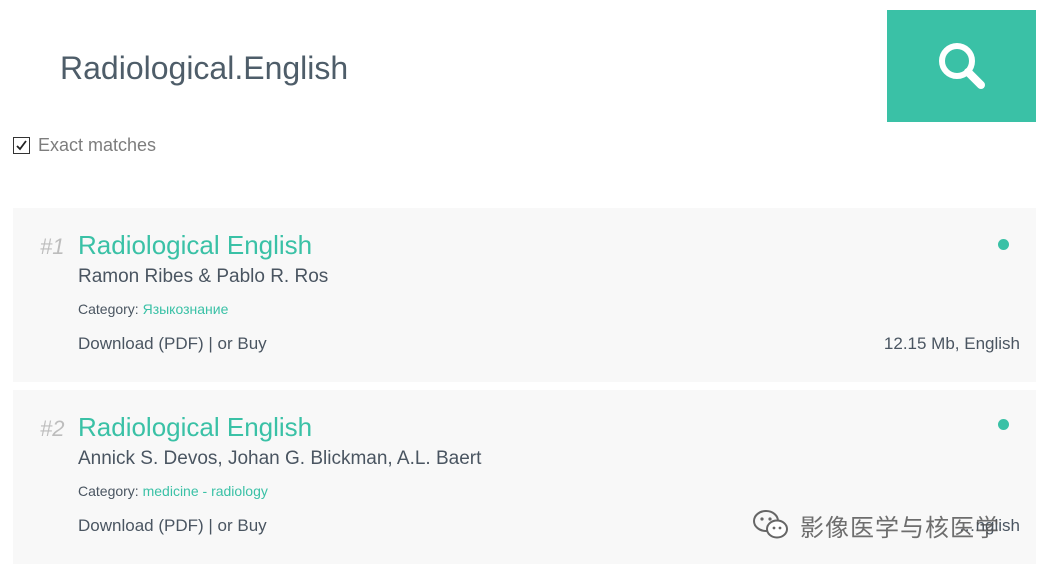  I want to click on checkmark-icon, so click(21, 144).